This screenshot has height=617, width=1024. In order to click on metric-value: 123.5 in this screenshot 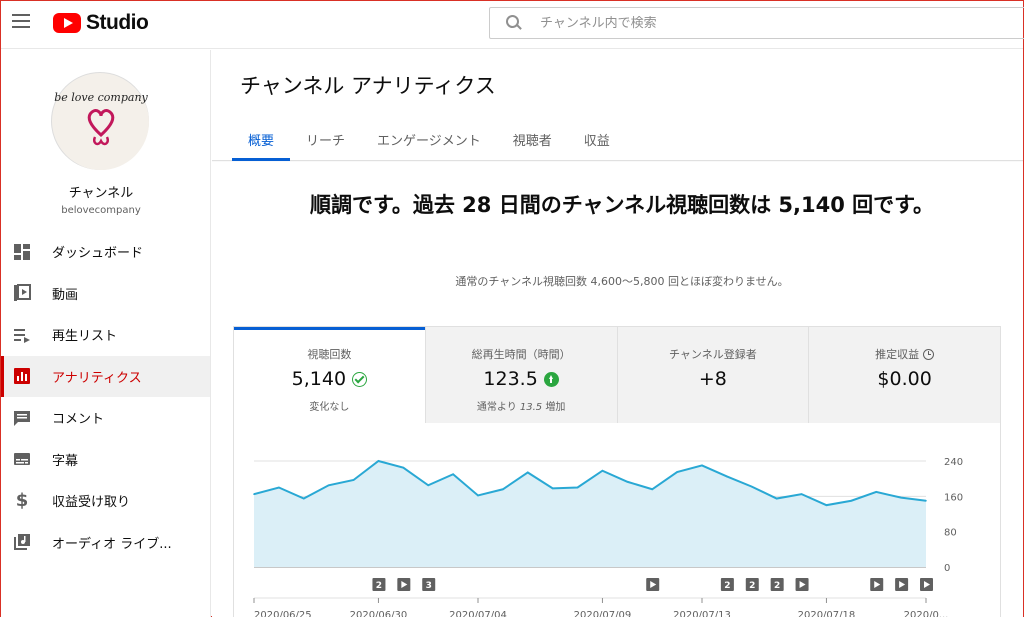, I will do `click(521, 379)`.